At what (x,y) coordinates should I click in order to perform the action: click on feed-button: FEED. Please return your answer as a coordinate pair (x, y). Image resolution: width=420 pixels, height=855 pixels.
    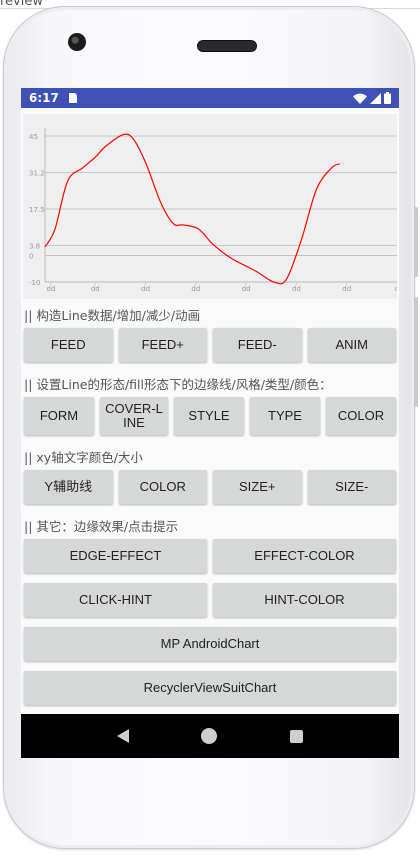
    Looking at the image, I should click on (68, 345).